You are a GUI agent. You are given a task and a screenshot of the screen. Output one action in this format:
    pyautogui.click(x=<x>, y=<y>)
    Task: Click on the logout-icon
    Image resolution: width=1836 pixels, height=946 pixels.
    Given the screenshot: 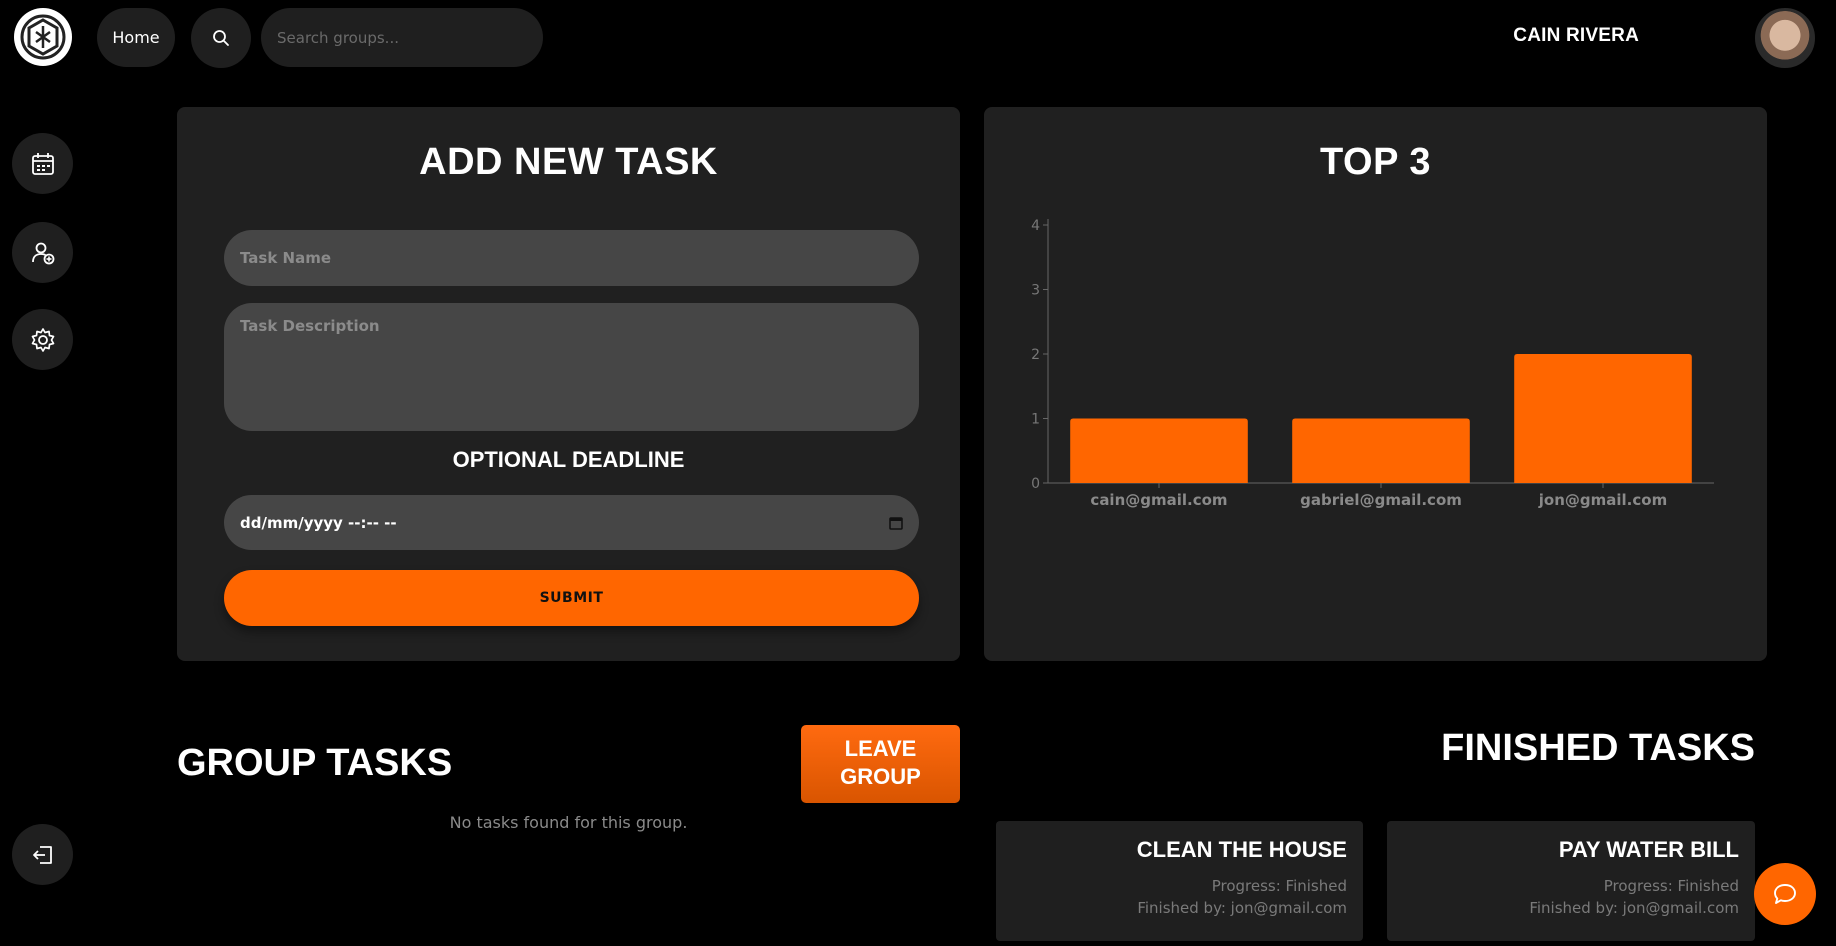 What is the action you would take?
    pyautogui.click(x=42, y=854)
    